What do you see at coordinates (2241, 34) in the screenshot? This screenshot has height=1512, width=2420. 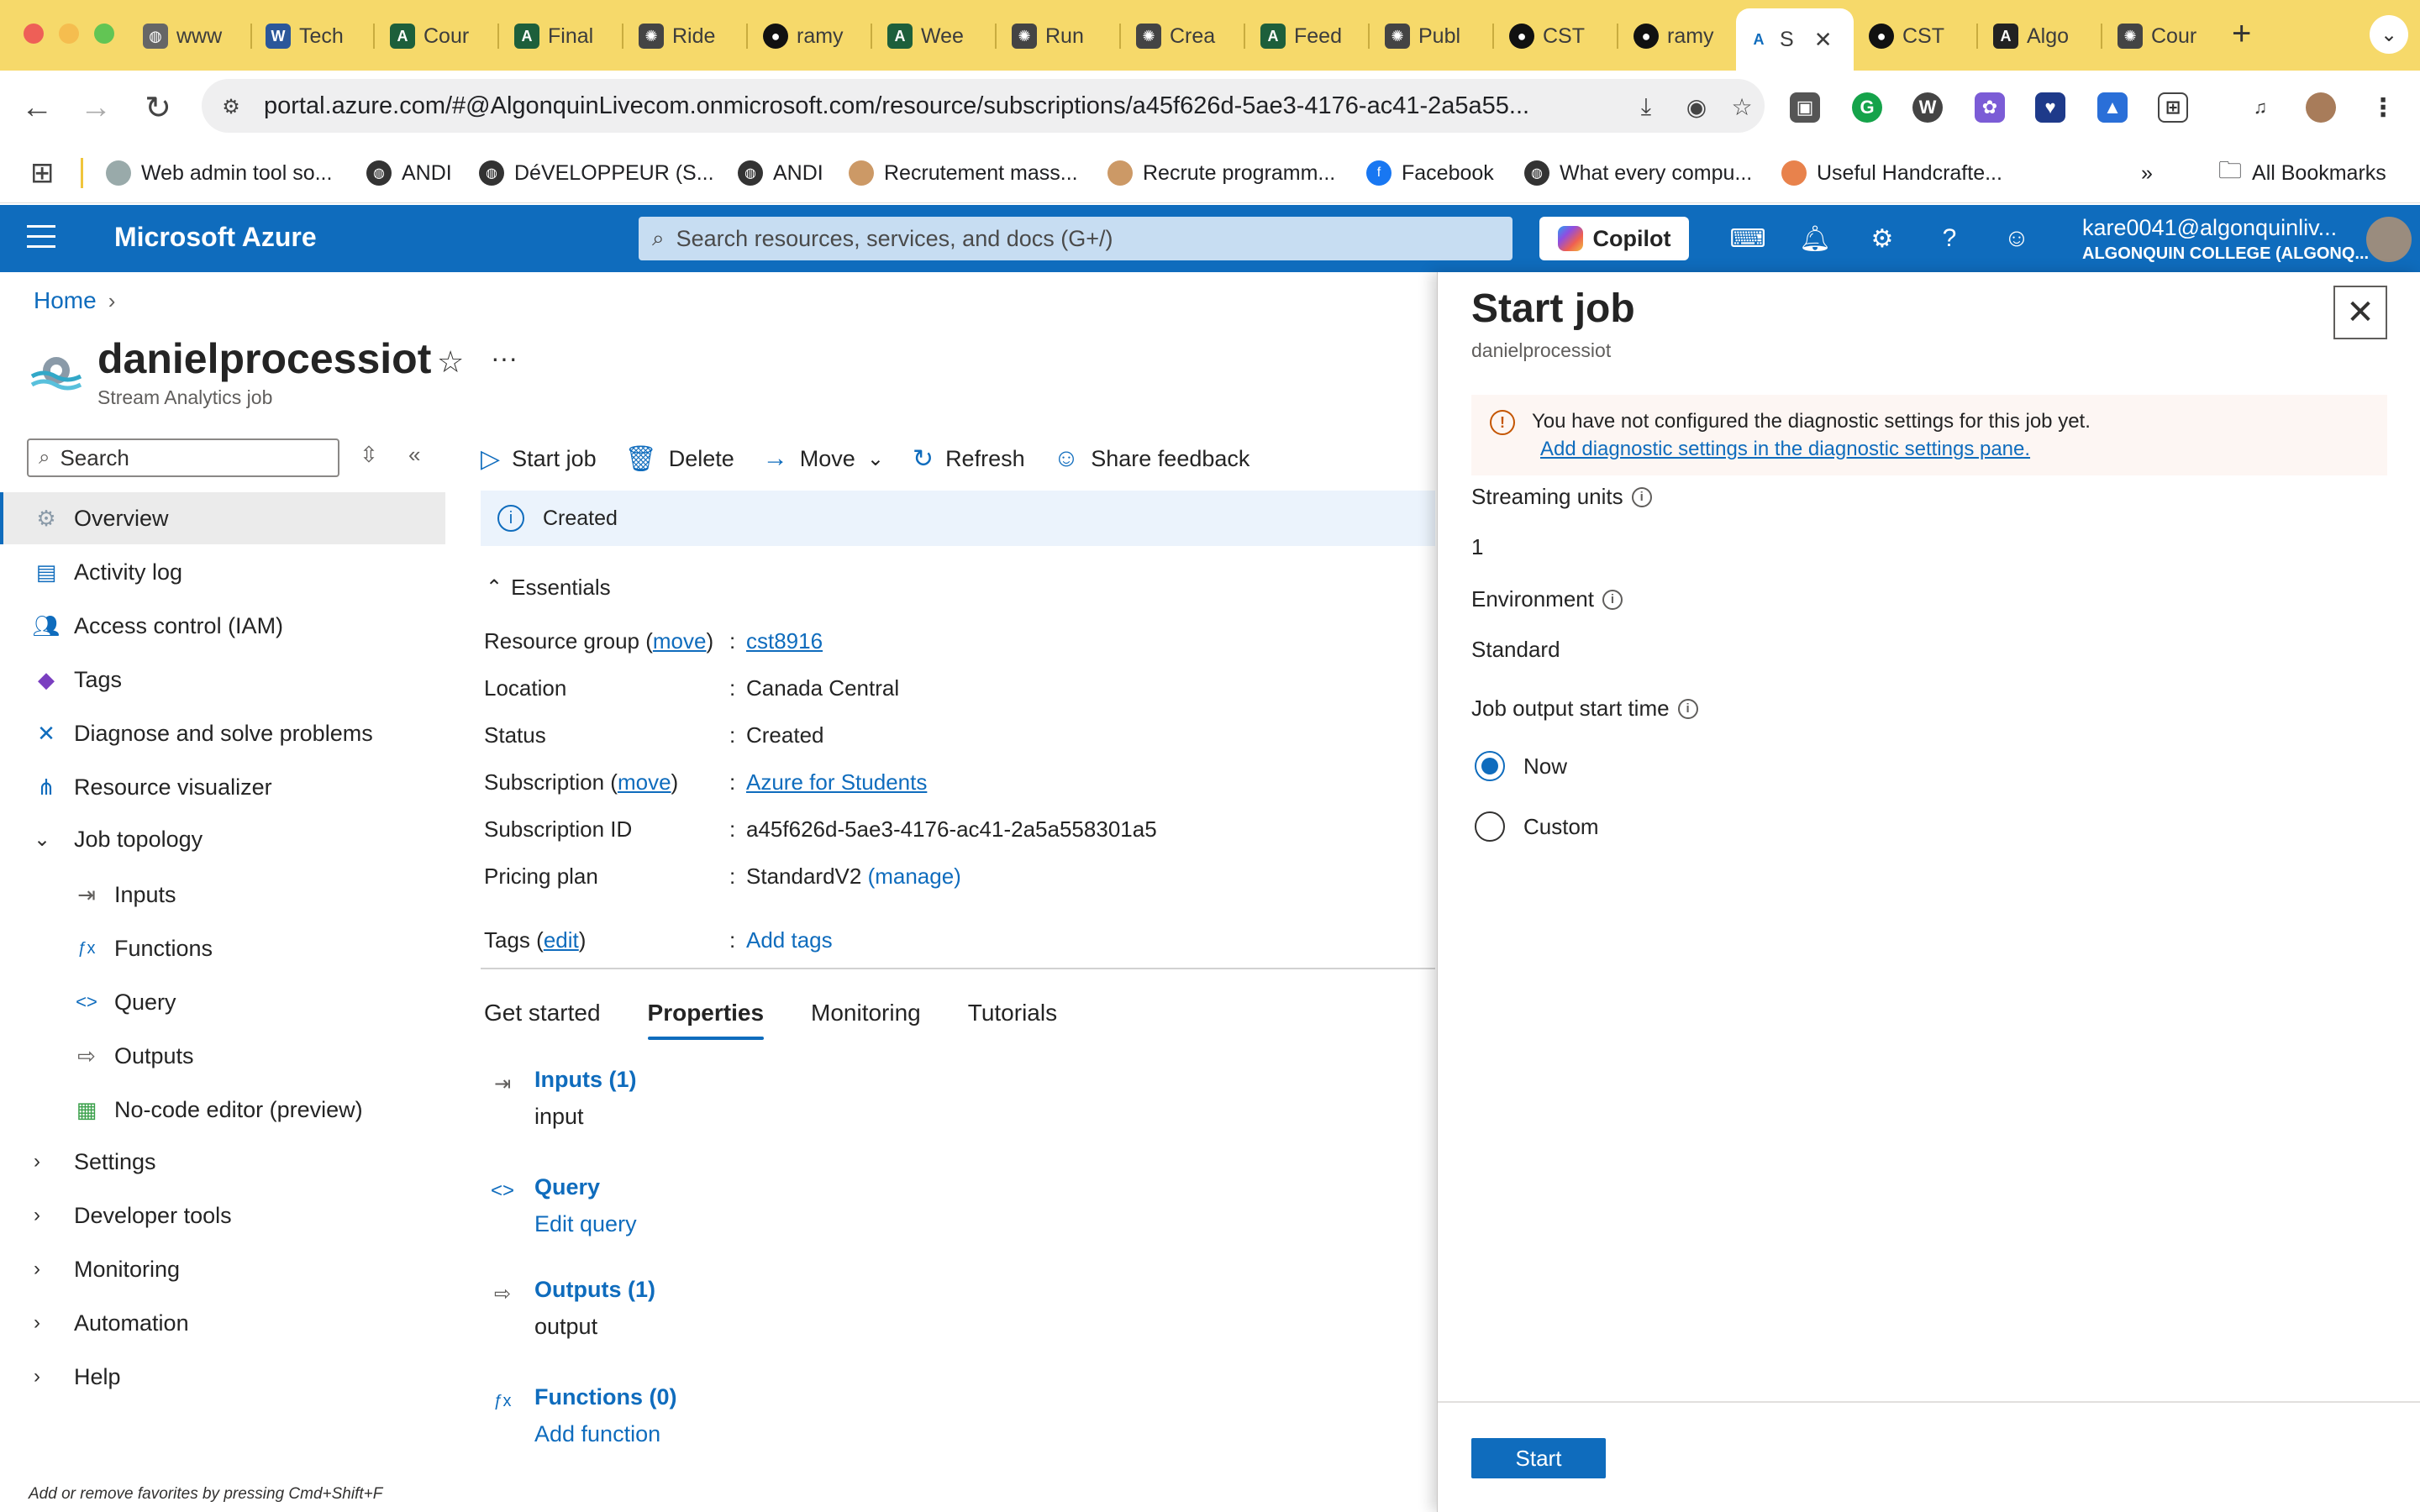 I see `new-tab-button: +` at bounding box center [2241, 34].